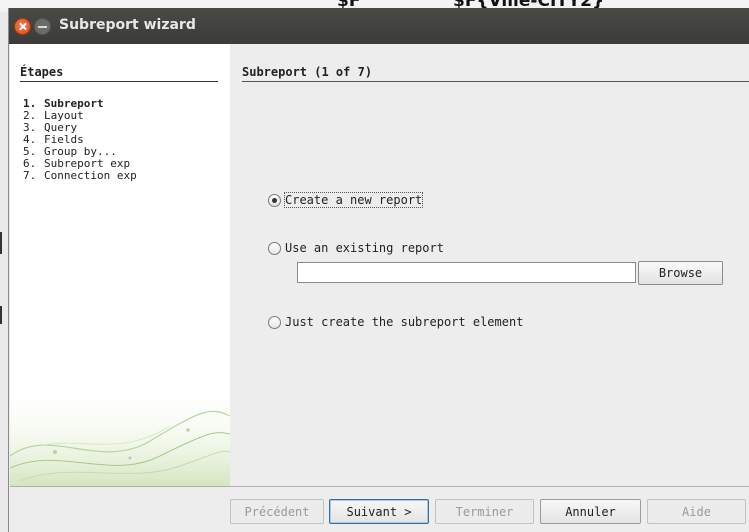 Image resolution: width=749 pixels, height=532 pixels. What do you see at coordinates (274, 200) in the screenshot?
I see `radio-create-new` at bounding box center [274, 200].